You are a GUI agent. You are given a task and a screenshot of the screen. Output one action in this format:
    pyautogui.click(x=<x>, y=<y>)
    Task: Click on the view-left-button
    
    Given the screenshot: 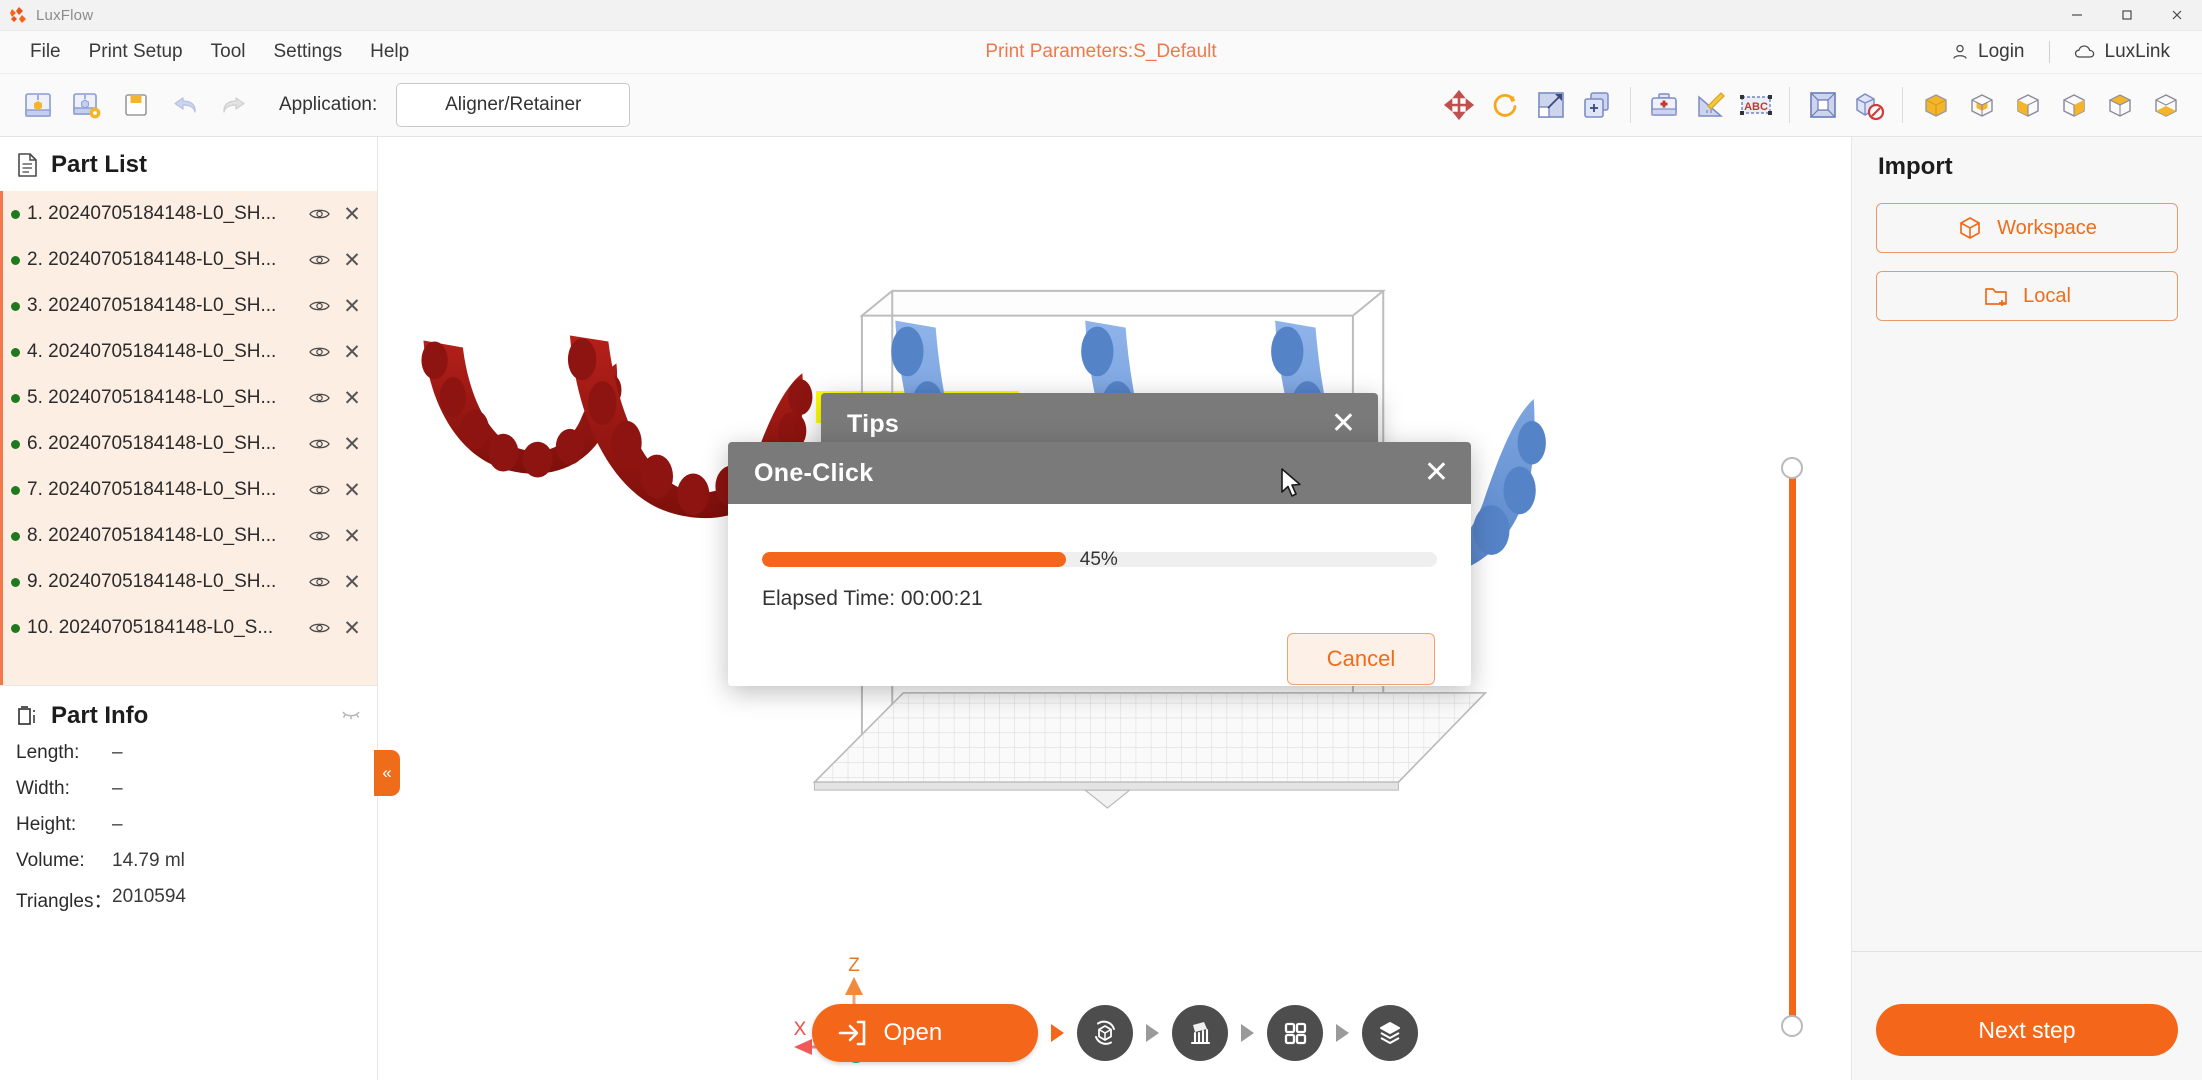 What is the action you would take?
    pyautogui.click(x=2028, y=105)
    